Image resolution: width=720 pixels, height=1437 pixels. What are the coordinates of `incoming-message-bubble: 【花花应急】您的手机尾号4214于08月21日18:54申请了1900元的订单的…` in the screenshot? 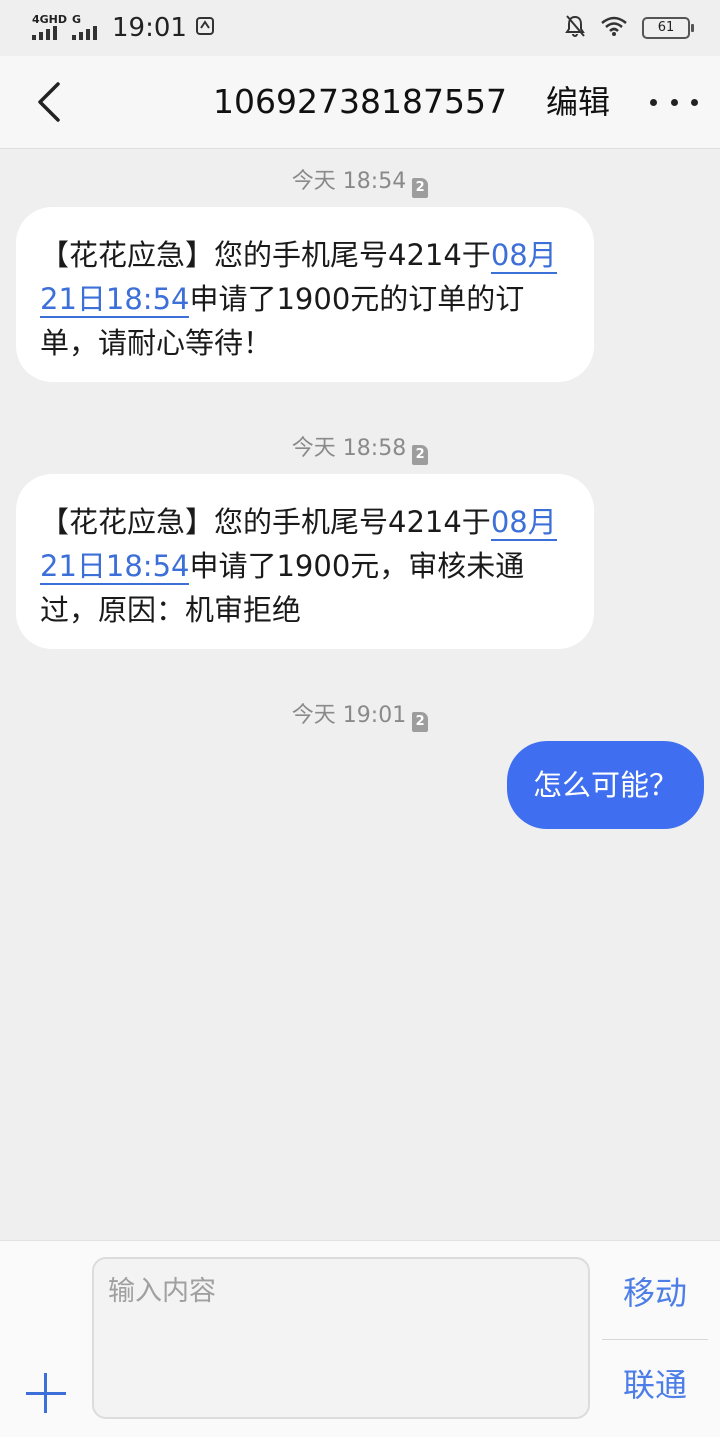 It's located at (305, 294).